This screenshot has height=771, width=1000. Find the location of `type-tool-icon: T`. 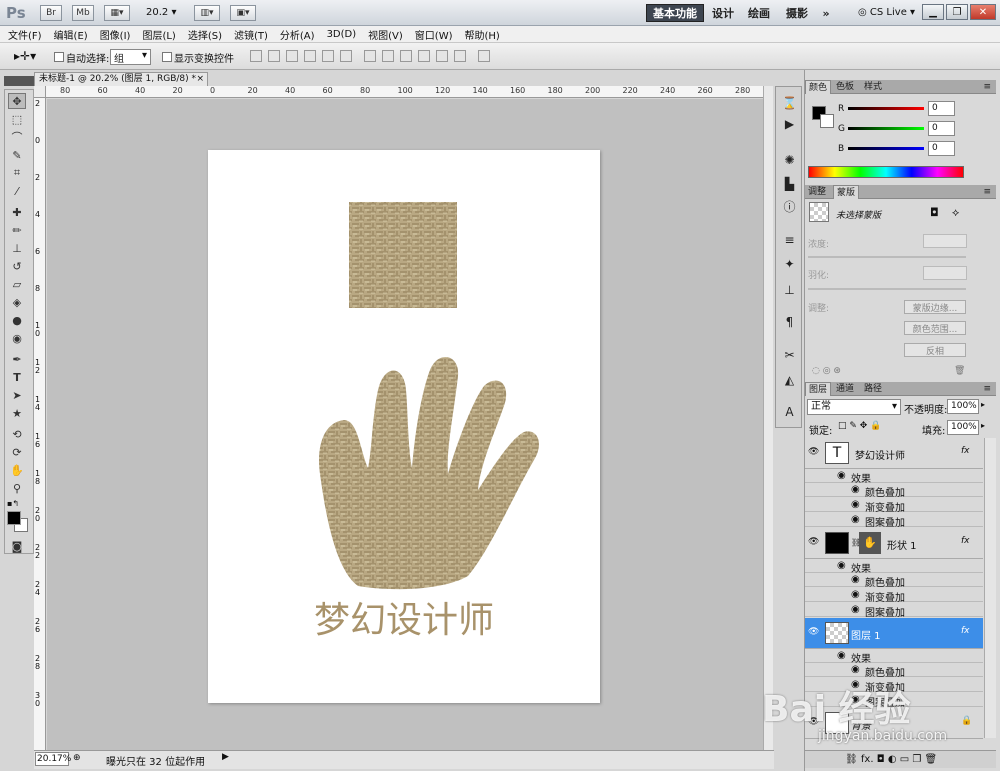

type-tool-icon: T is located at coordinates (17, 377).